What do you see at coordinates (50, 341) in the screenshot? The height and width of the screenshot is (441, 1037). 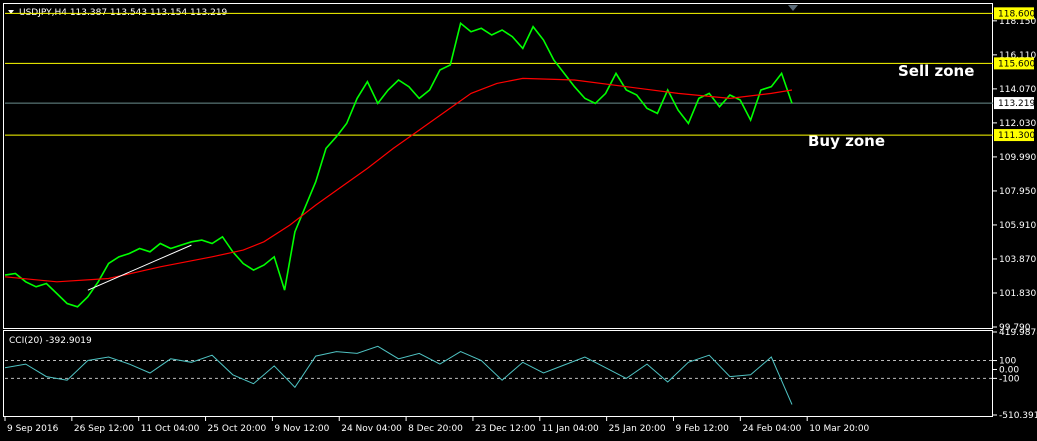 I see `cci-title: CCI(20) -392.9019` at bounding box center [50, 341].